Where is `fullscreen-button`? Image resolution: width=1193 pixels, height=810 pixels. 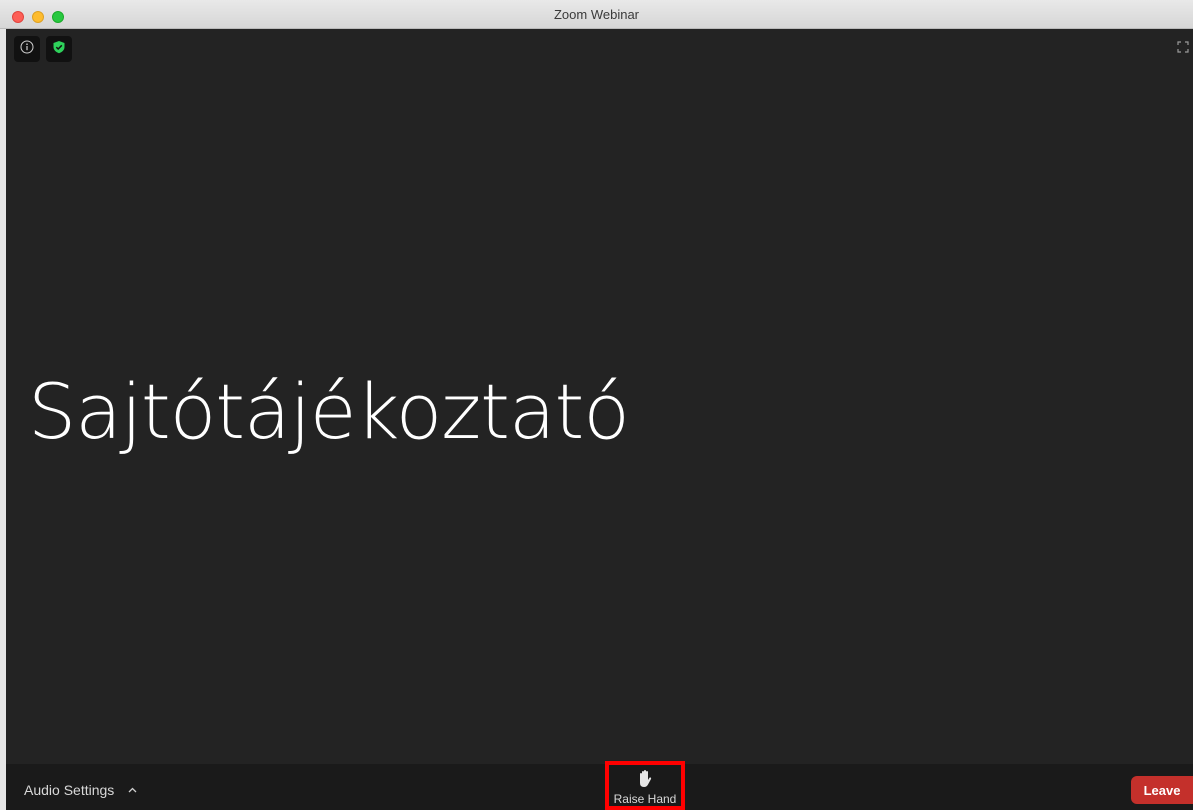 fullscreen-button is located at coordinates (1183, 49).